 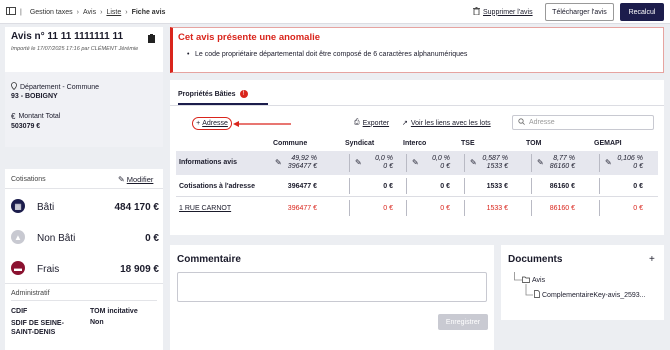 What do you see at coordinates (290, 143) in the screenshot?
I see `col-commune: Commune` at bounding box center [290, 143].